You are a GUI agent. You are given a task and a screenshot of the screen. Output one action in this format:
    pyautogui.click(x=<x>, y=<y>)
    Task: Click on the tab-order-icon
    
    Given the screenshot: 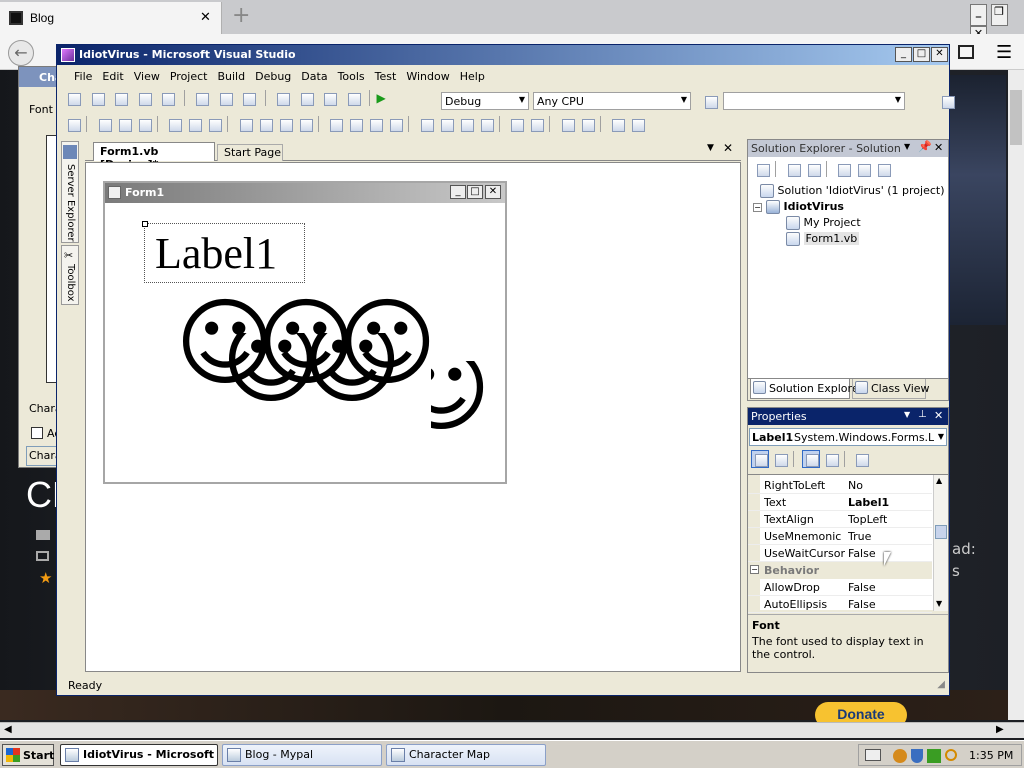 What is the action you would take?
    pyautogui.click(x=617, y=124)
    